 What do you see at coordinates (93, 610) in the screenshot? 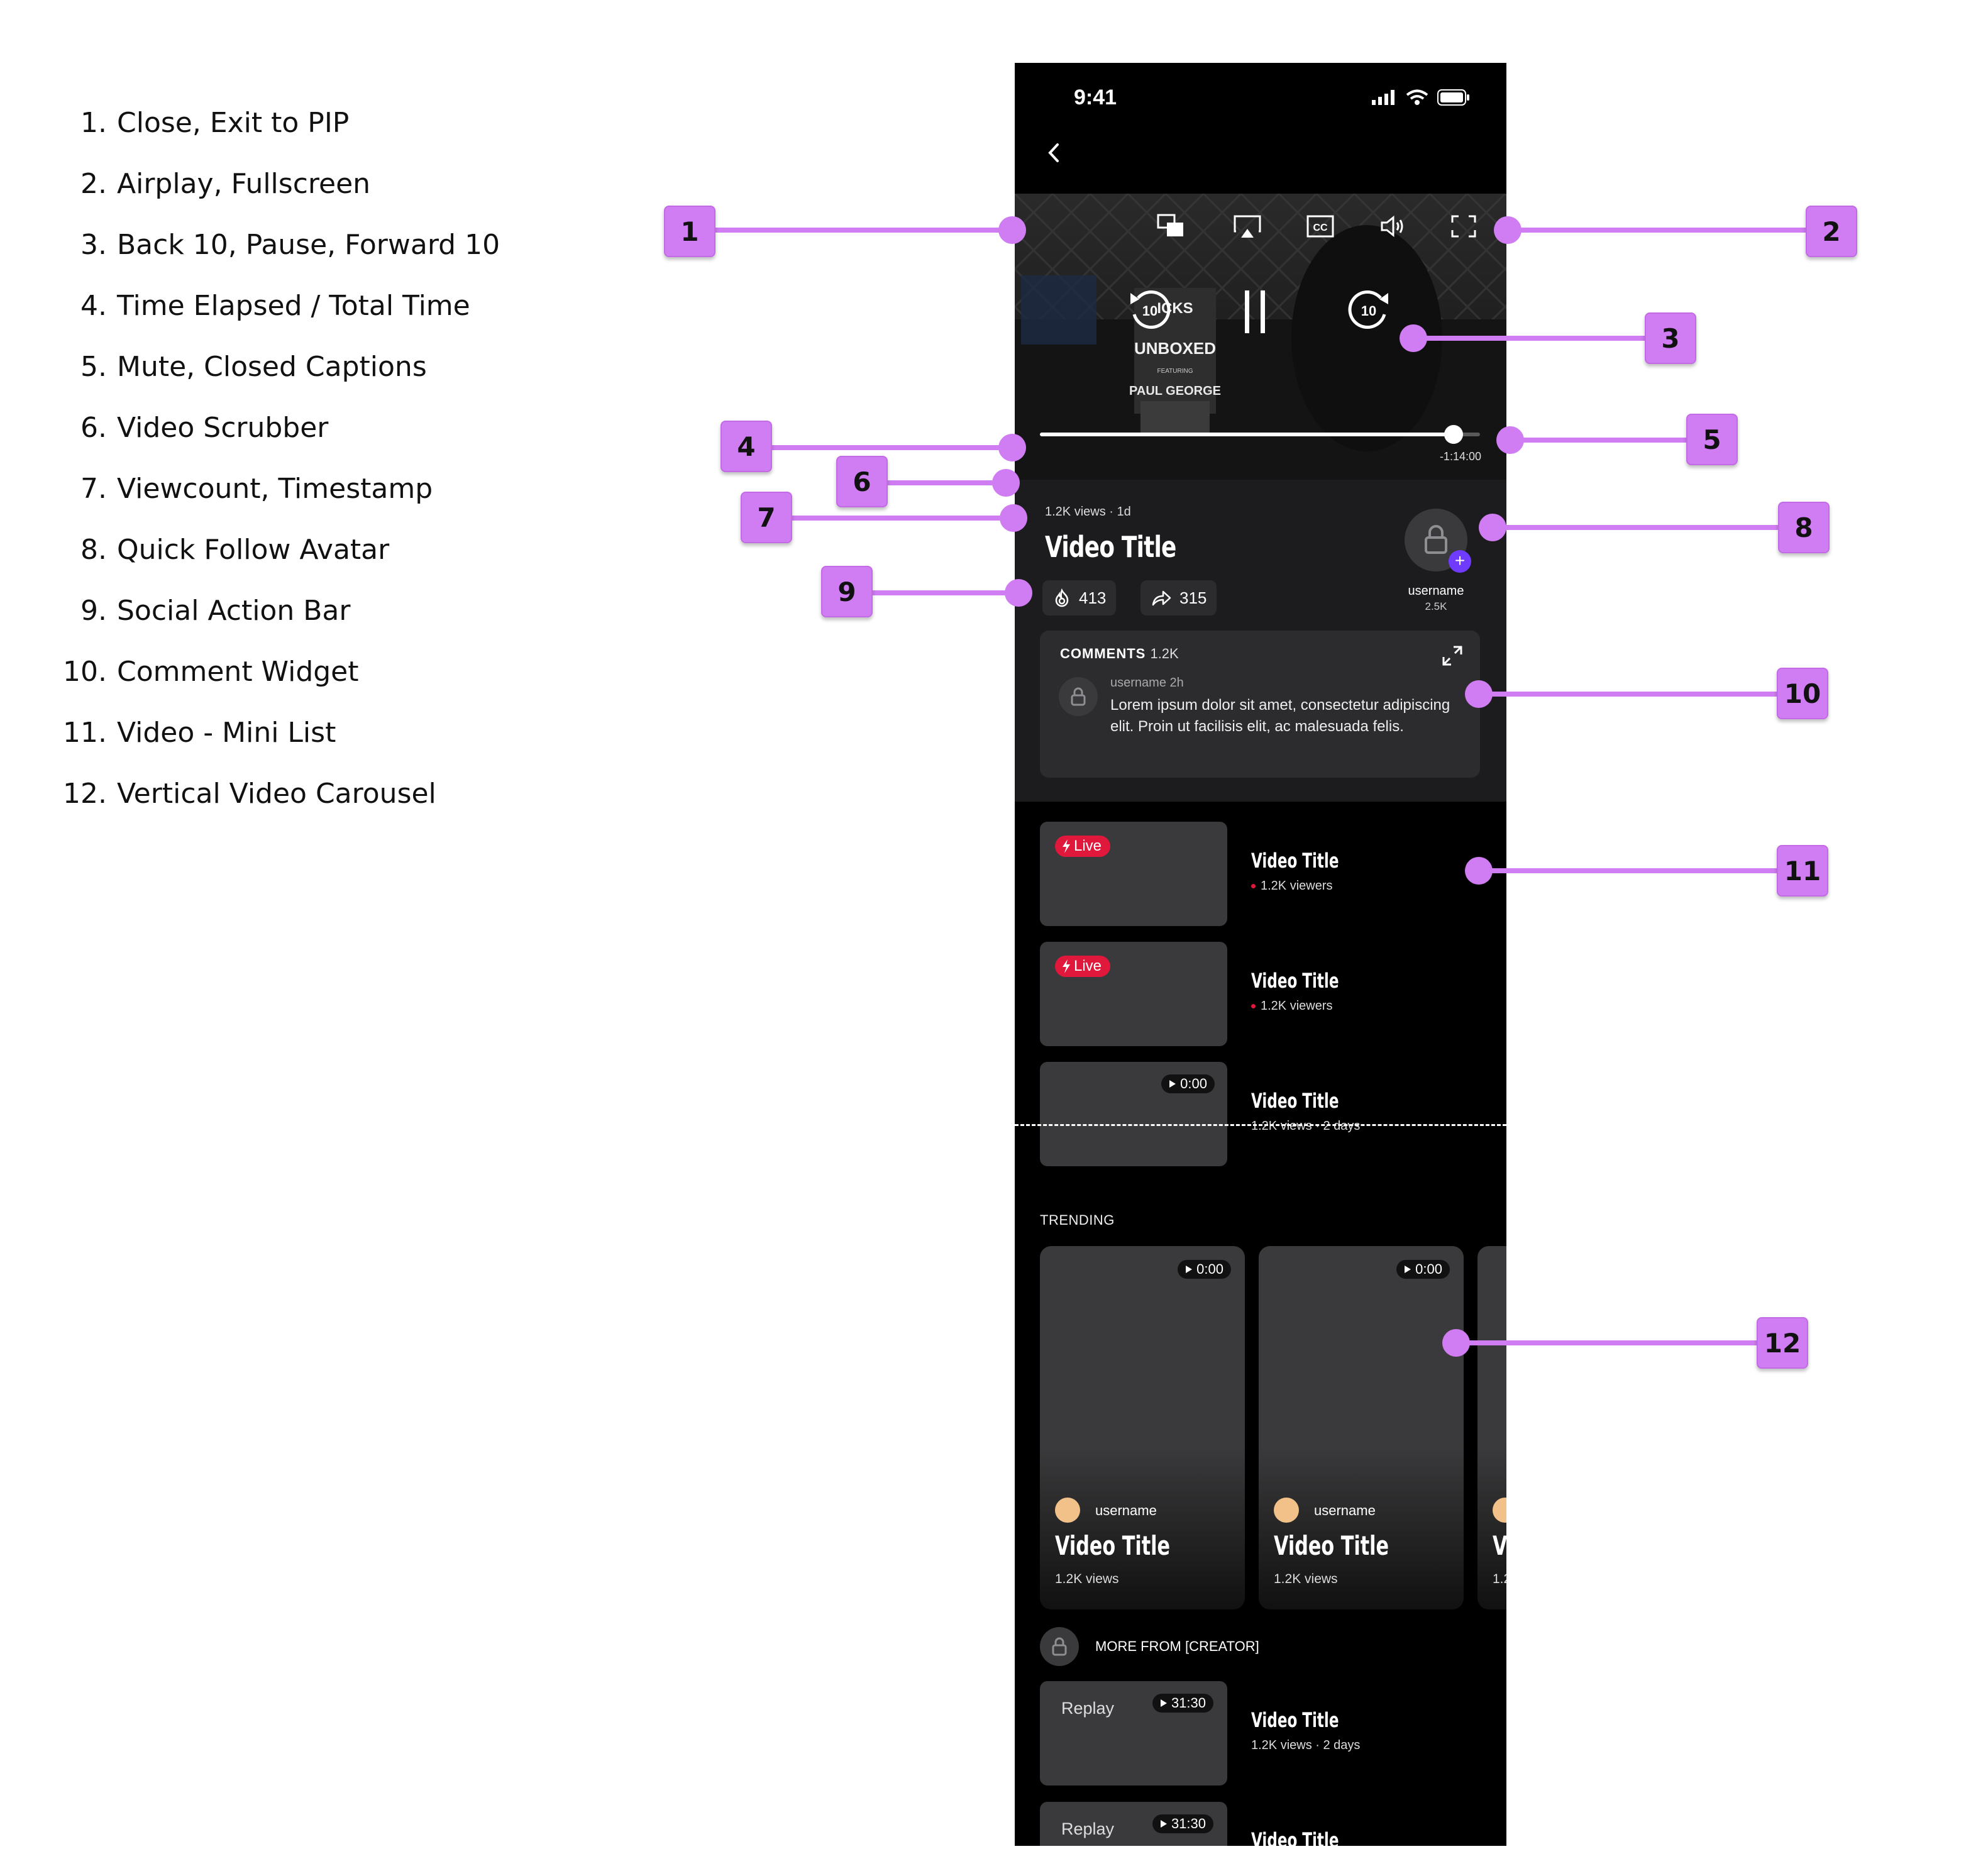
I see `legend-number: 9.` at bounding box center [93, 610].